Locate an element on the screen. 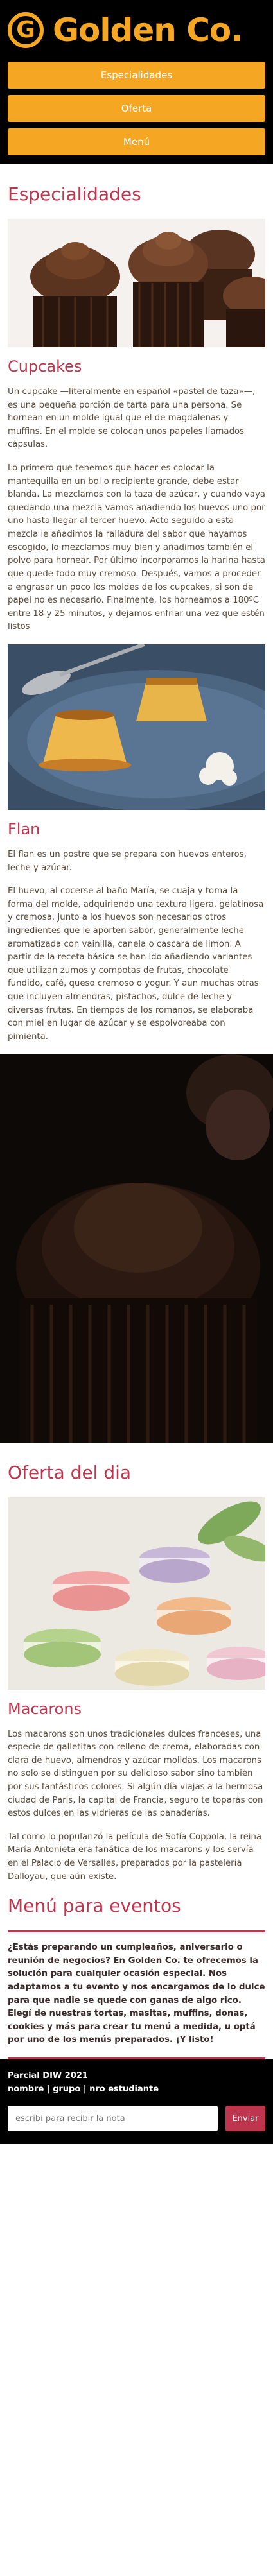 This screenshot has height=2576, width=273. site-header: G Golden Co. Especialidades Oferta Menú is located at coordinates (136, 82).